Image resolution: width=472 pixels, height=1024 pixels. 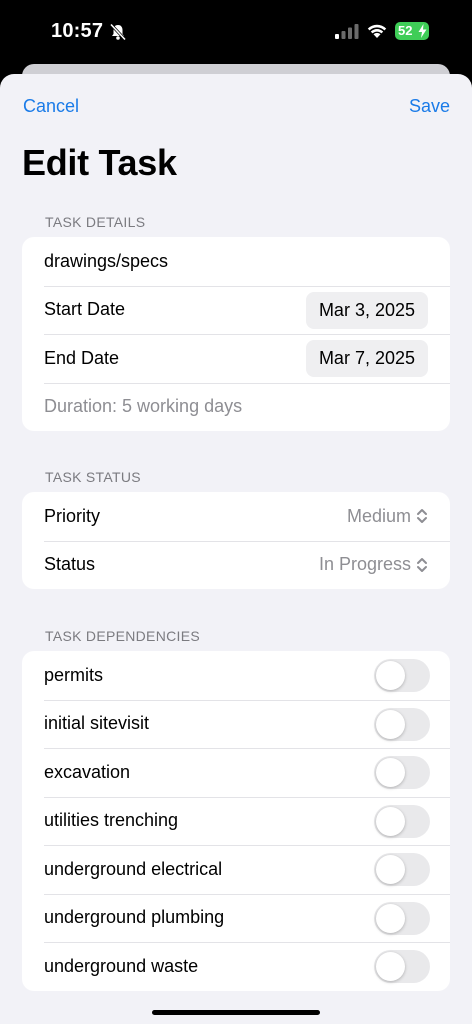 What do you see at coordinates (236, 918) in the screenshot?
I see `dependency-row-underground-plumbing: underground plumbing` at bounding box center [236, 918].